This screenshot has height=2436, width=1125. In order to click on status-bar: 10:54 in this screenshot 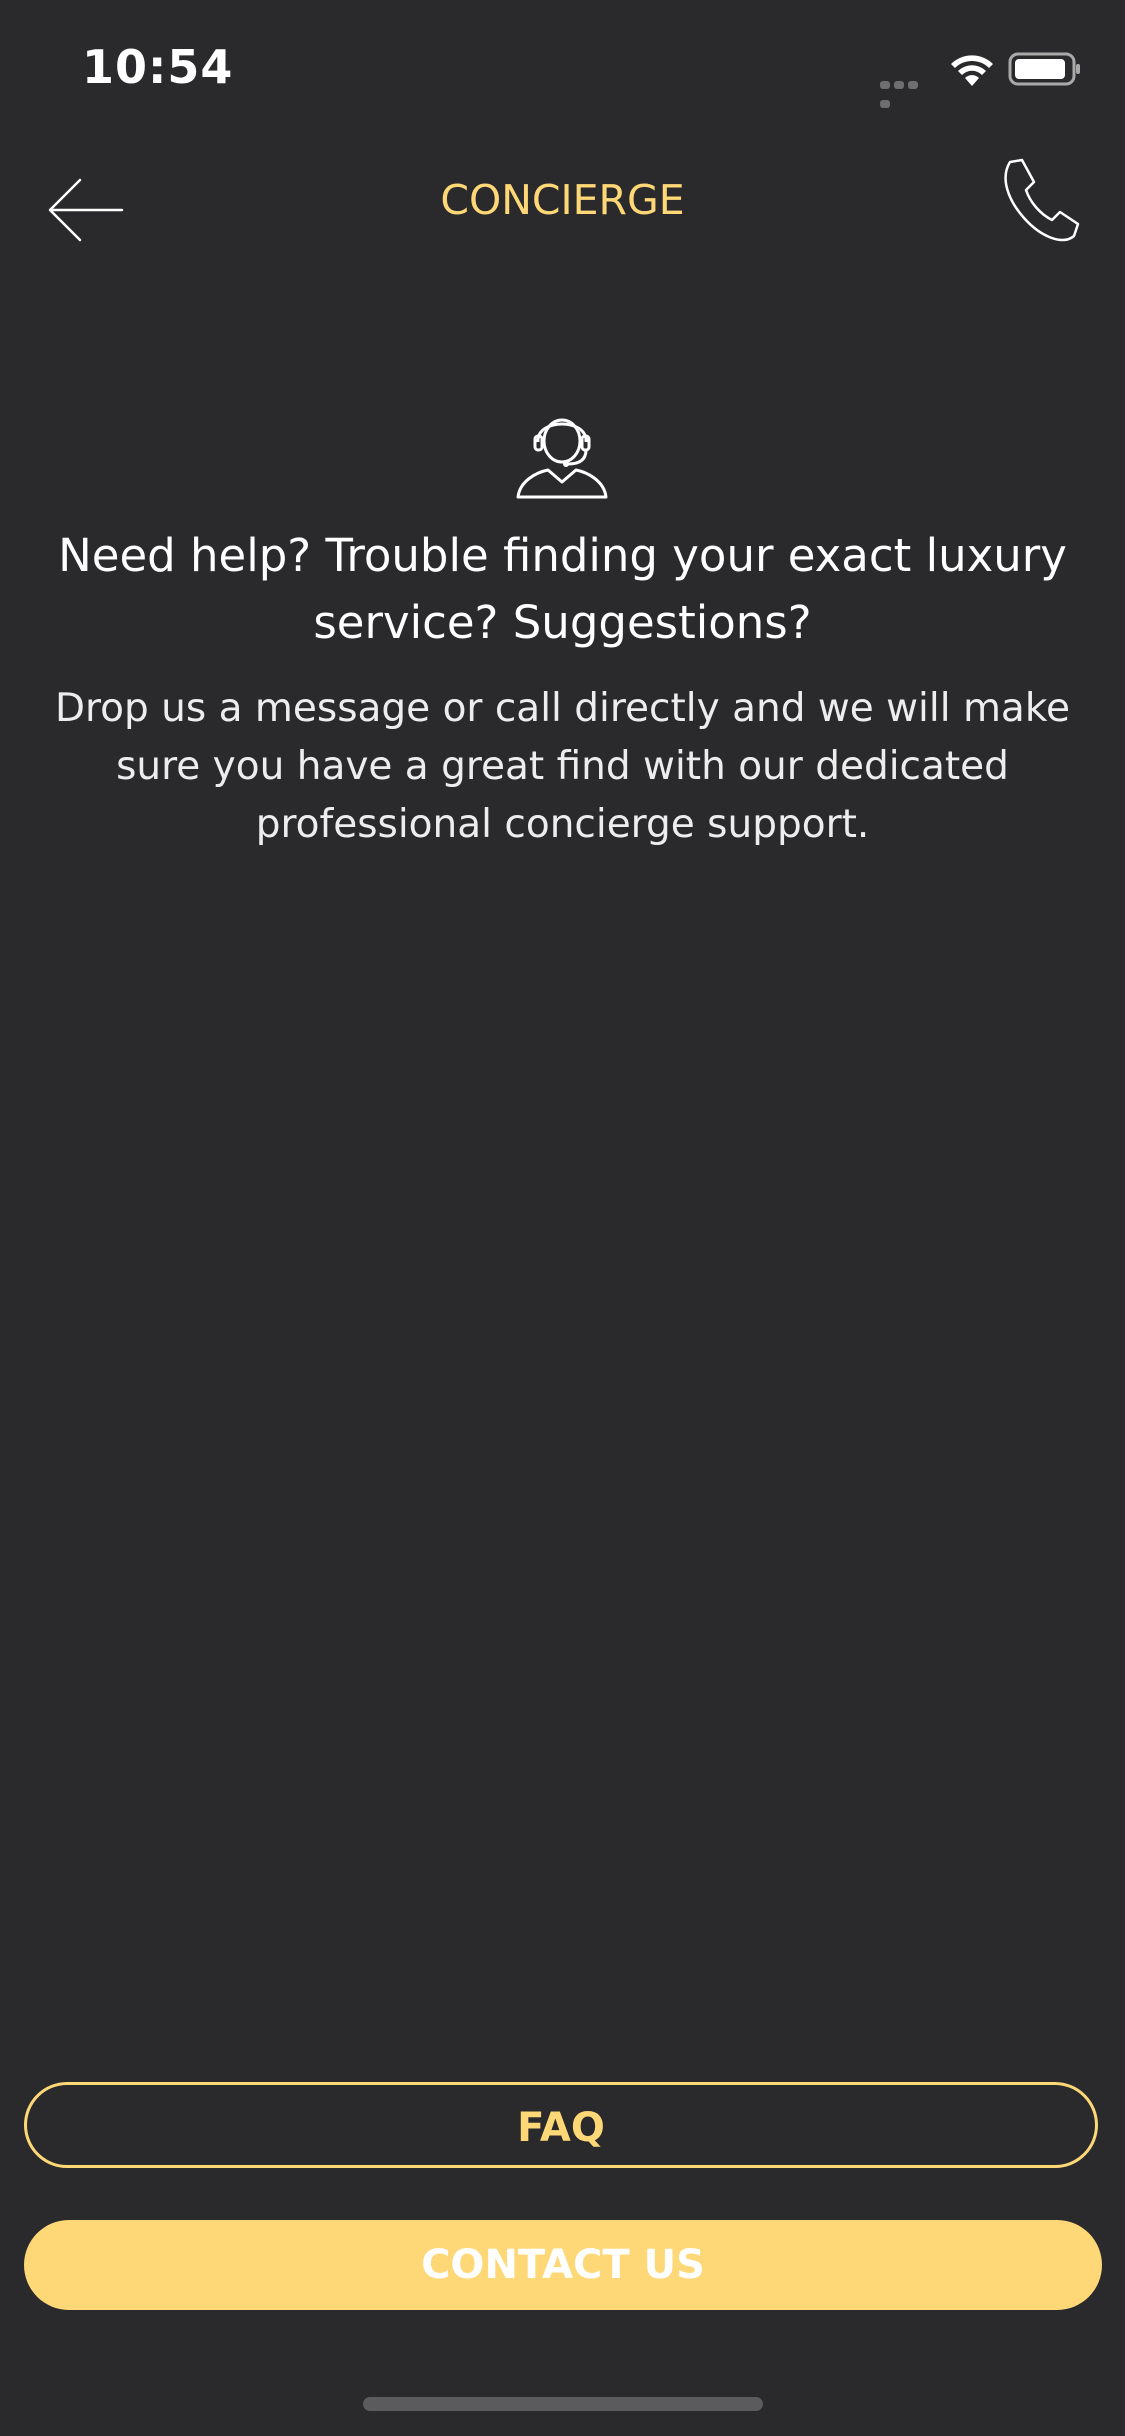, I will do `click(562, 66)`.